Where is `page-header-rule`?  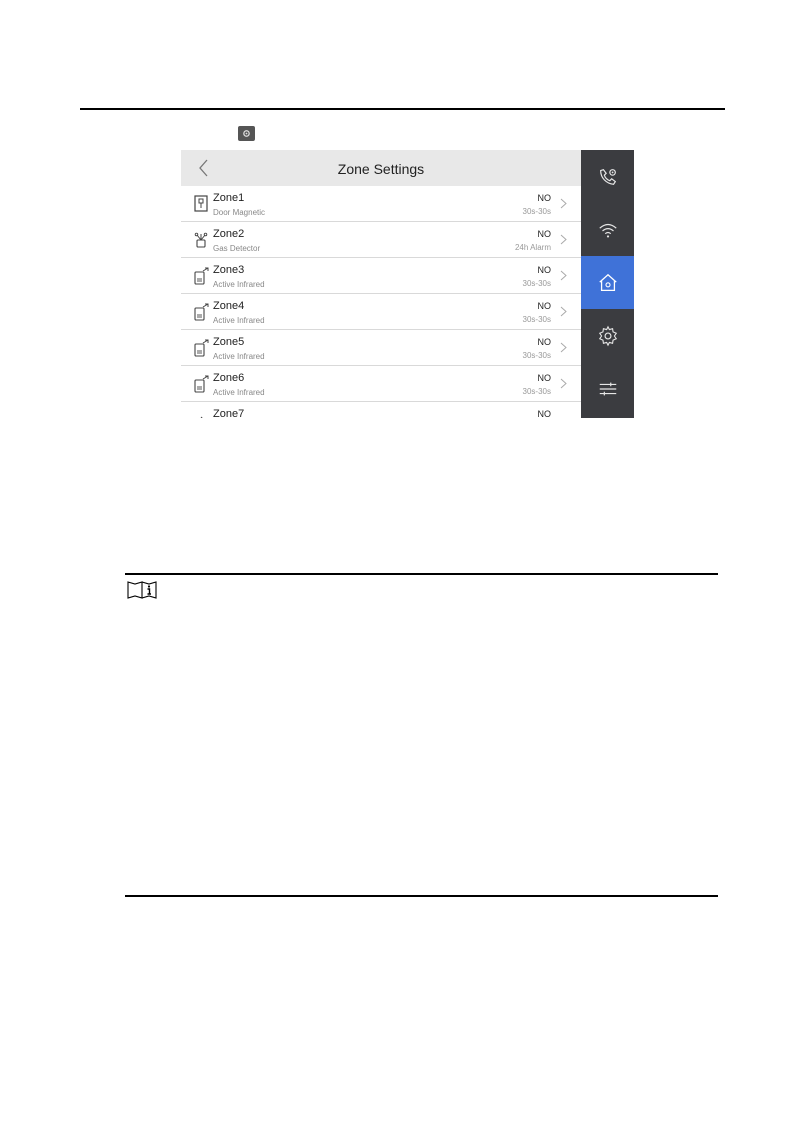
page-header-rule is located at coordinates (402, 109).